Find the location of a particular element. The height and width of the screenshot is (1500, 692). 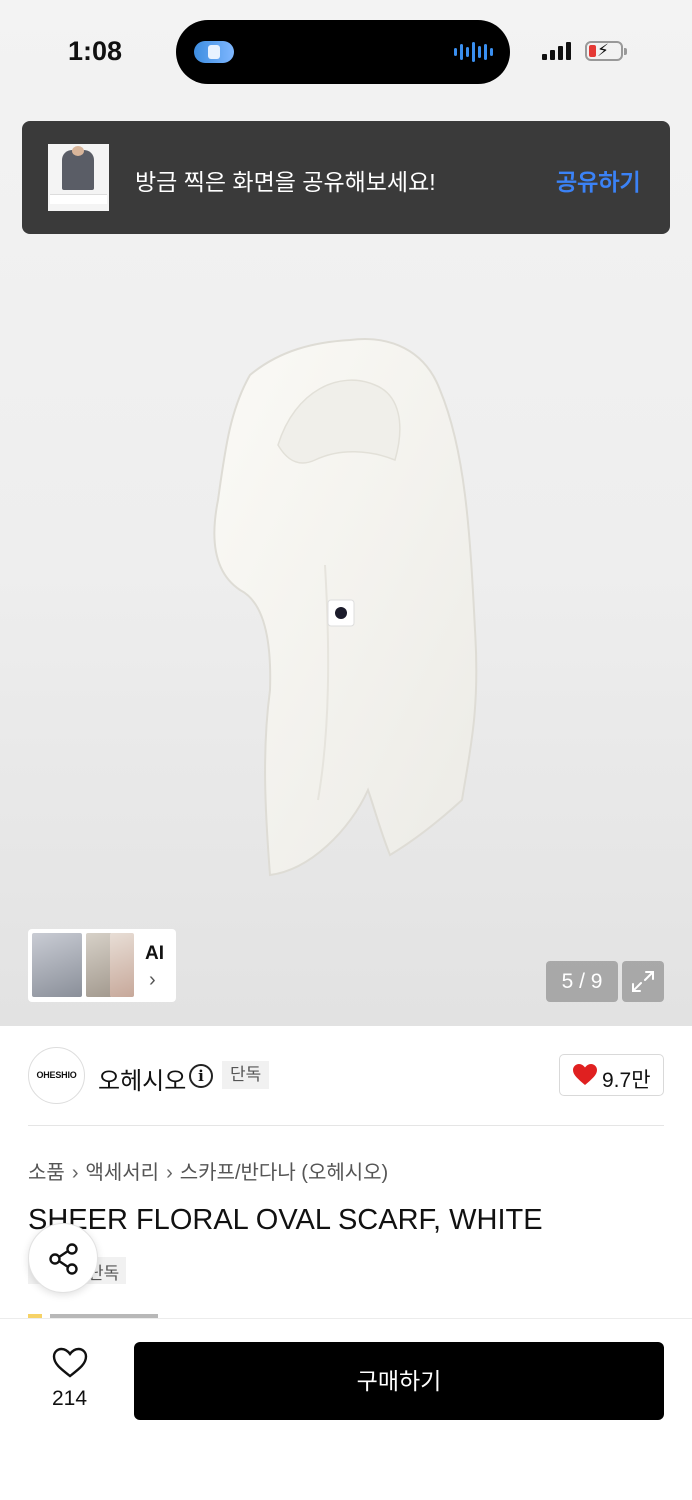

brand-logo: OHESHIO is located at coordinates (56, 1075).